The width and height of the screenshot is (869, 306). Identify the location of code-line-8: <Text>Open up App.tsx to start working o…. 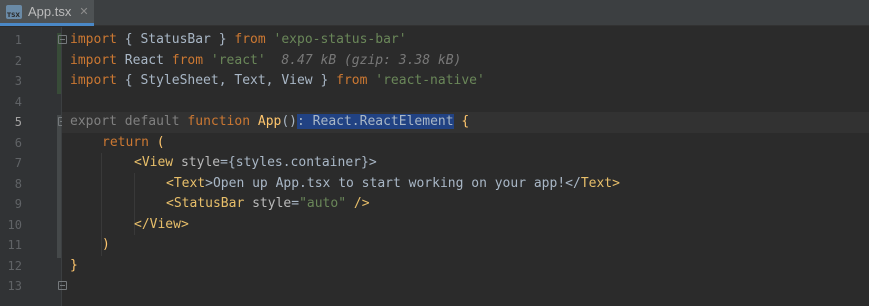
(393, 183).